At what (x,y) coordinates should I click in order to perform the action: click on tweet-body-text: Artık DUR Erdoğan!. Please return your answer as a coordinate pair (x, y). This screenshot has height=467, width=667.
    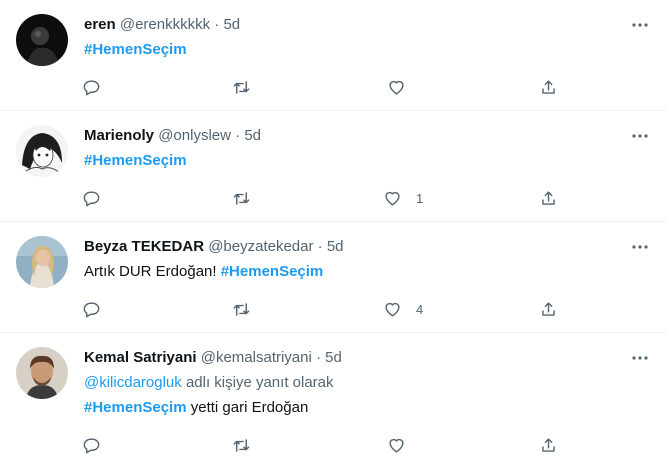
    Looking at the image, I should click on (150, 271).